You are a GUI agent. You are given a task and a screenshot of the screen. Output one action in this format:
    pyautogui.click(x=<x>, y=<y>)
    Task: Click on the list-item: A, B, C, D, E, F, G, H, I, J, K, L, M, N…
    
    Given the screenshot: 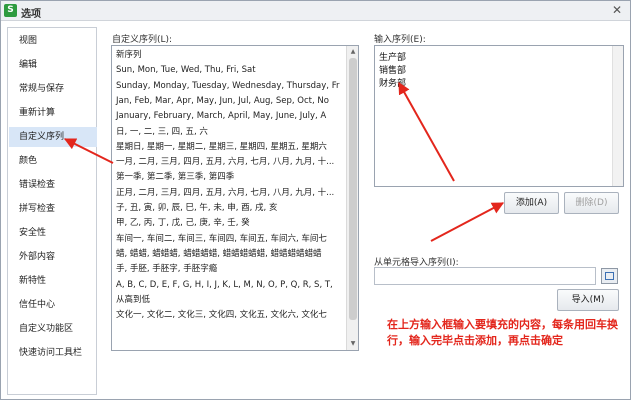 What is the action you would take?
    pyautogui.click(x=229, y=285)
    